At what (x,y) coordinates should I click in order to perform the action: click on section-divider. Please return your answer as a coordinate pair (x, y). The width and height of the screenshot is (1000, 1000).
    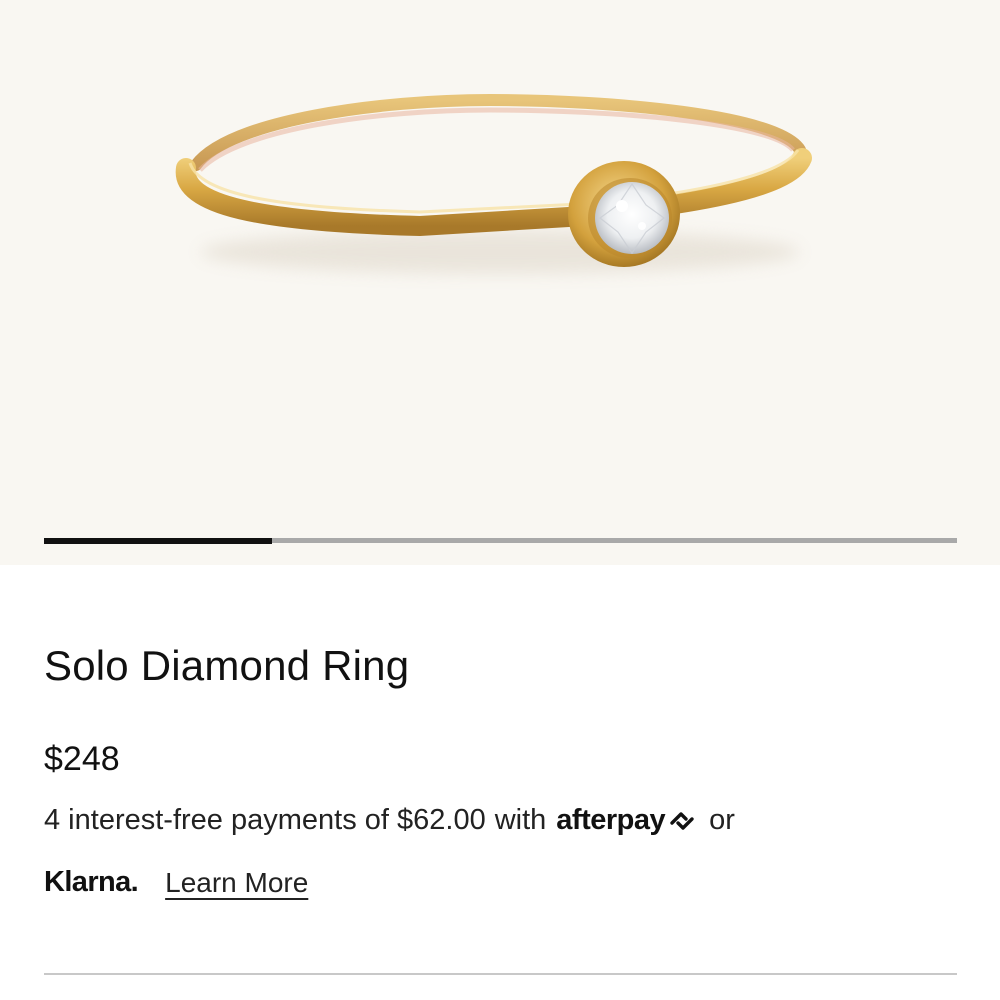
    Looking at the image, I should click on (500, 974).